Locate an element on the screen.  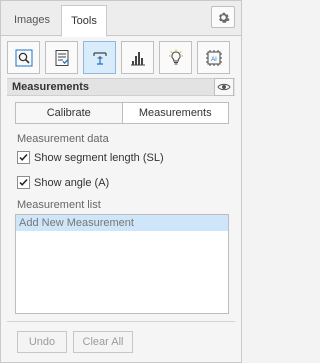
histogram-icon is located at coordinates (137, 58).